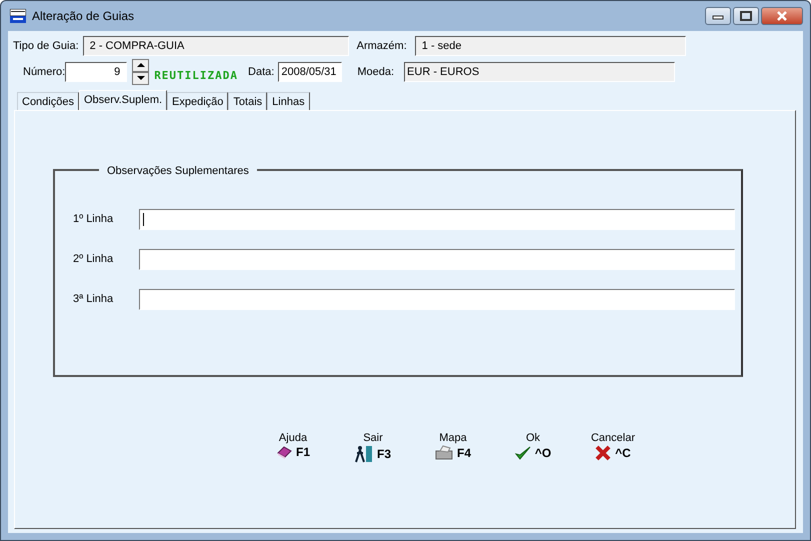 The width and height of the screenshot is (811, 541). What do you see at coordinates (718, 16) in the screenshot?
I see `minimize-button` at bounding box center [718, 16].